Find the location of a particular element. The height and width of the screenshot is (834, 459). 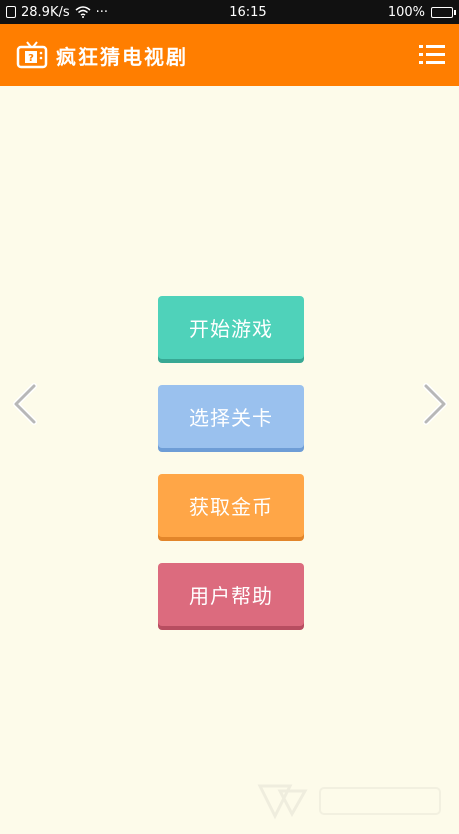

hamburger-menu-icon is located at coordinates (432, 55).